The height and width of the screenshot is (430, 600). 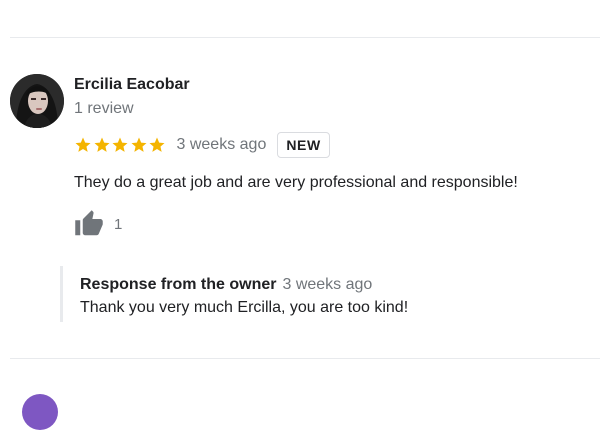 I want to click on owner-response-title: Response from the owner, so click(x=178, y=284).